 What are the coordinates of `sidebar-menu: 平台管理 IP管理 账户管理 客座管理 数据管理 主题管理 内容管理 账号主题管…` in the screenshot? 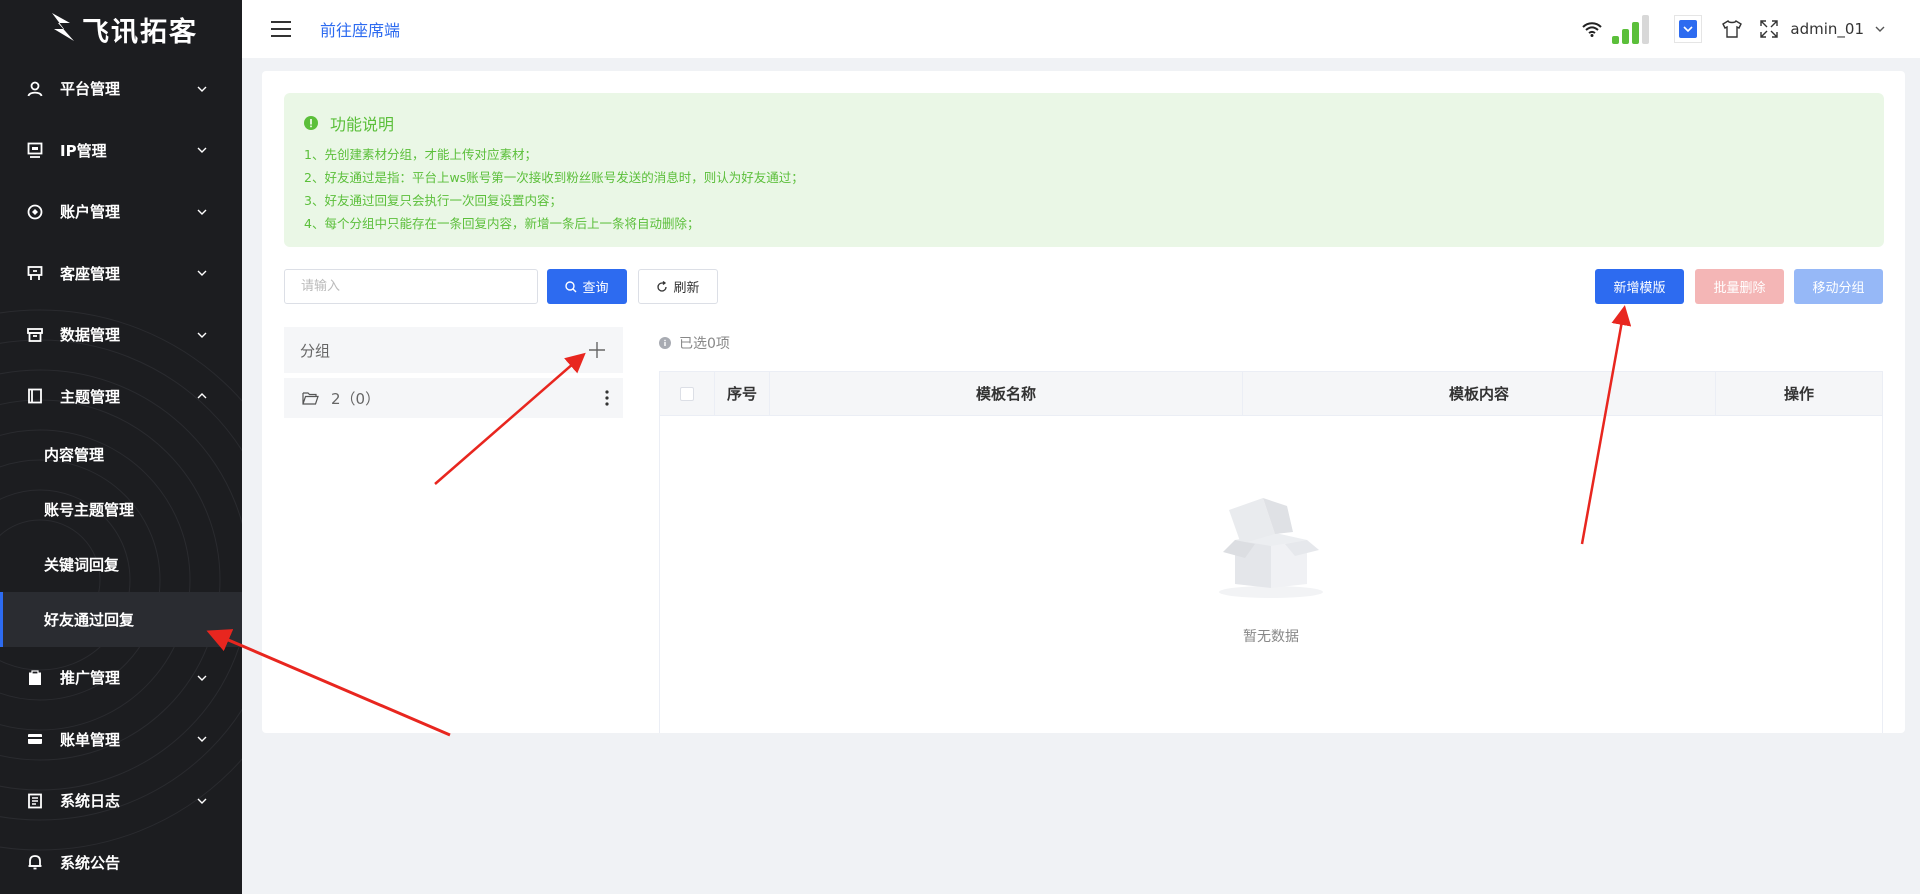 It's located at (121, 475).